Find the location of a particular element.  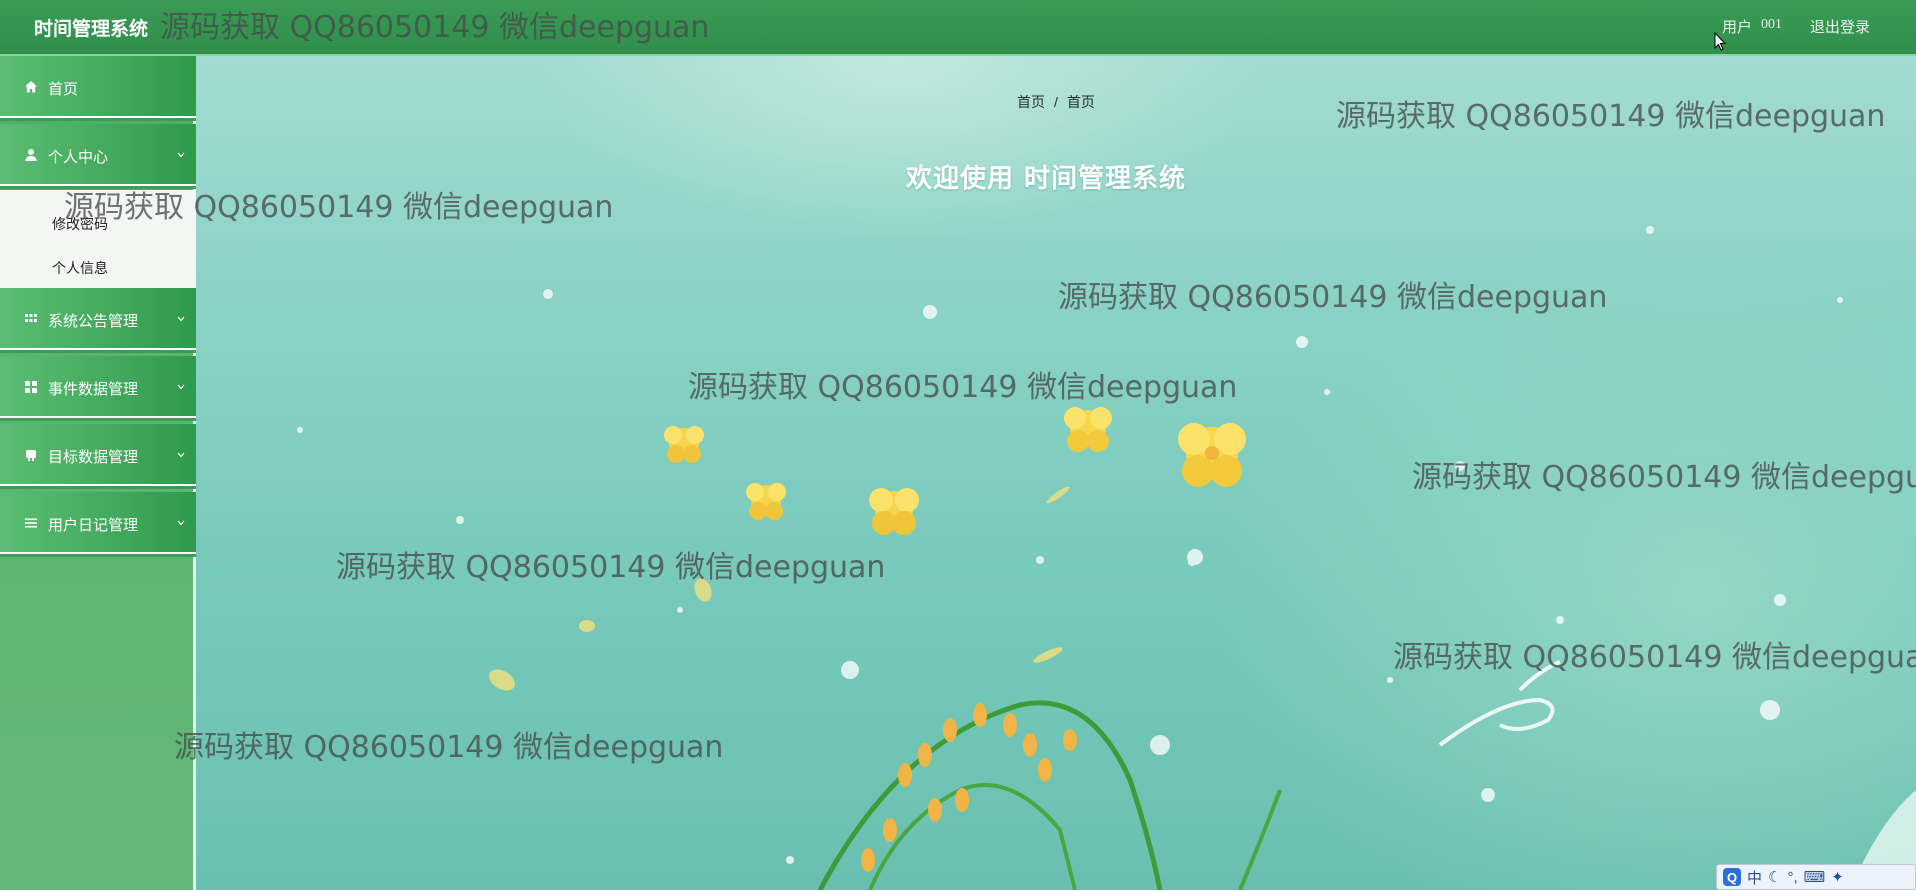

sidebar-item-user-diary-management: 用户日记管理 is located at coordinates (98, 523).